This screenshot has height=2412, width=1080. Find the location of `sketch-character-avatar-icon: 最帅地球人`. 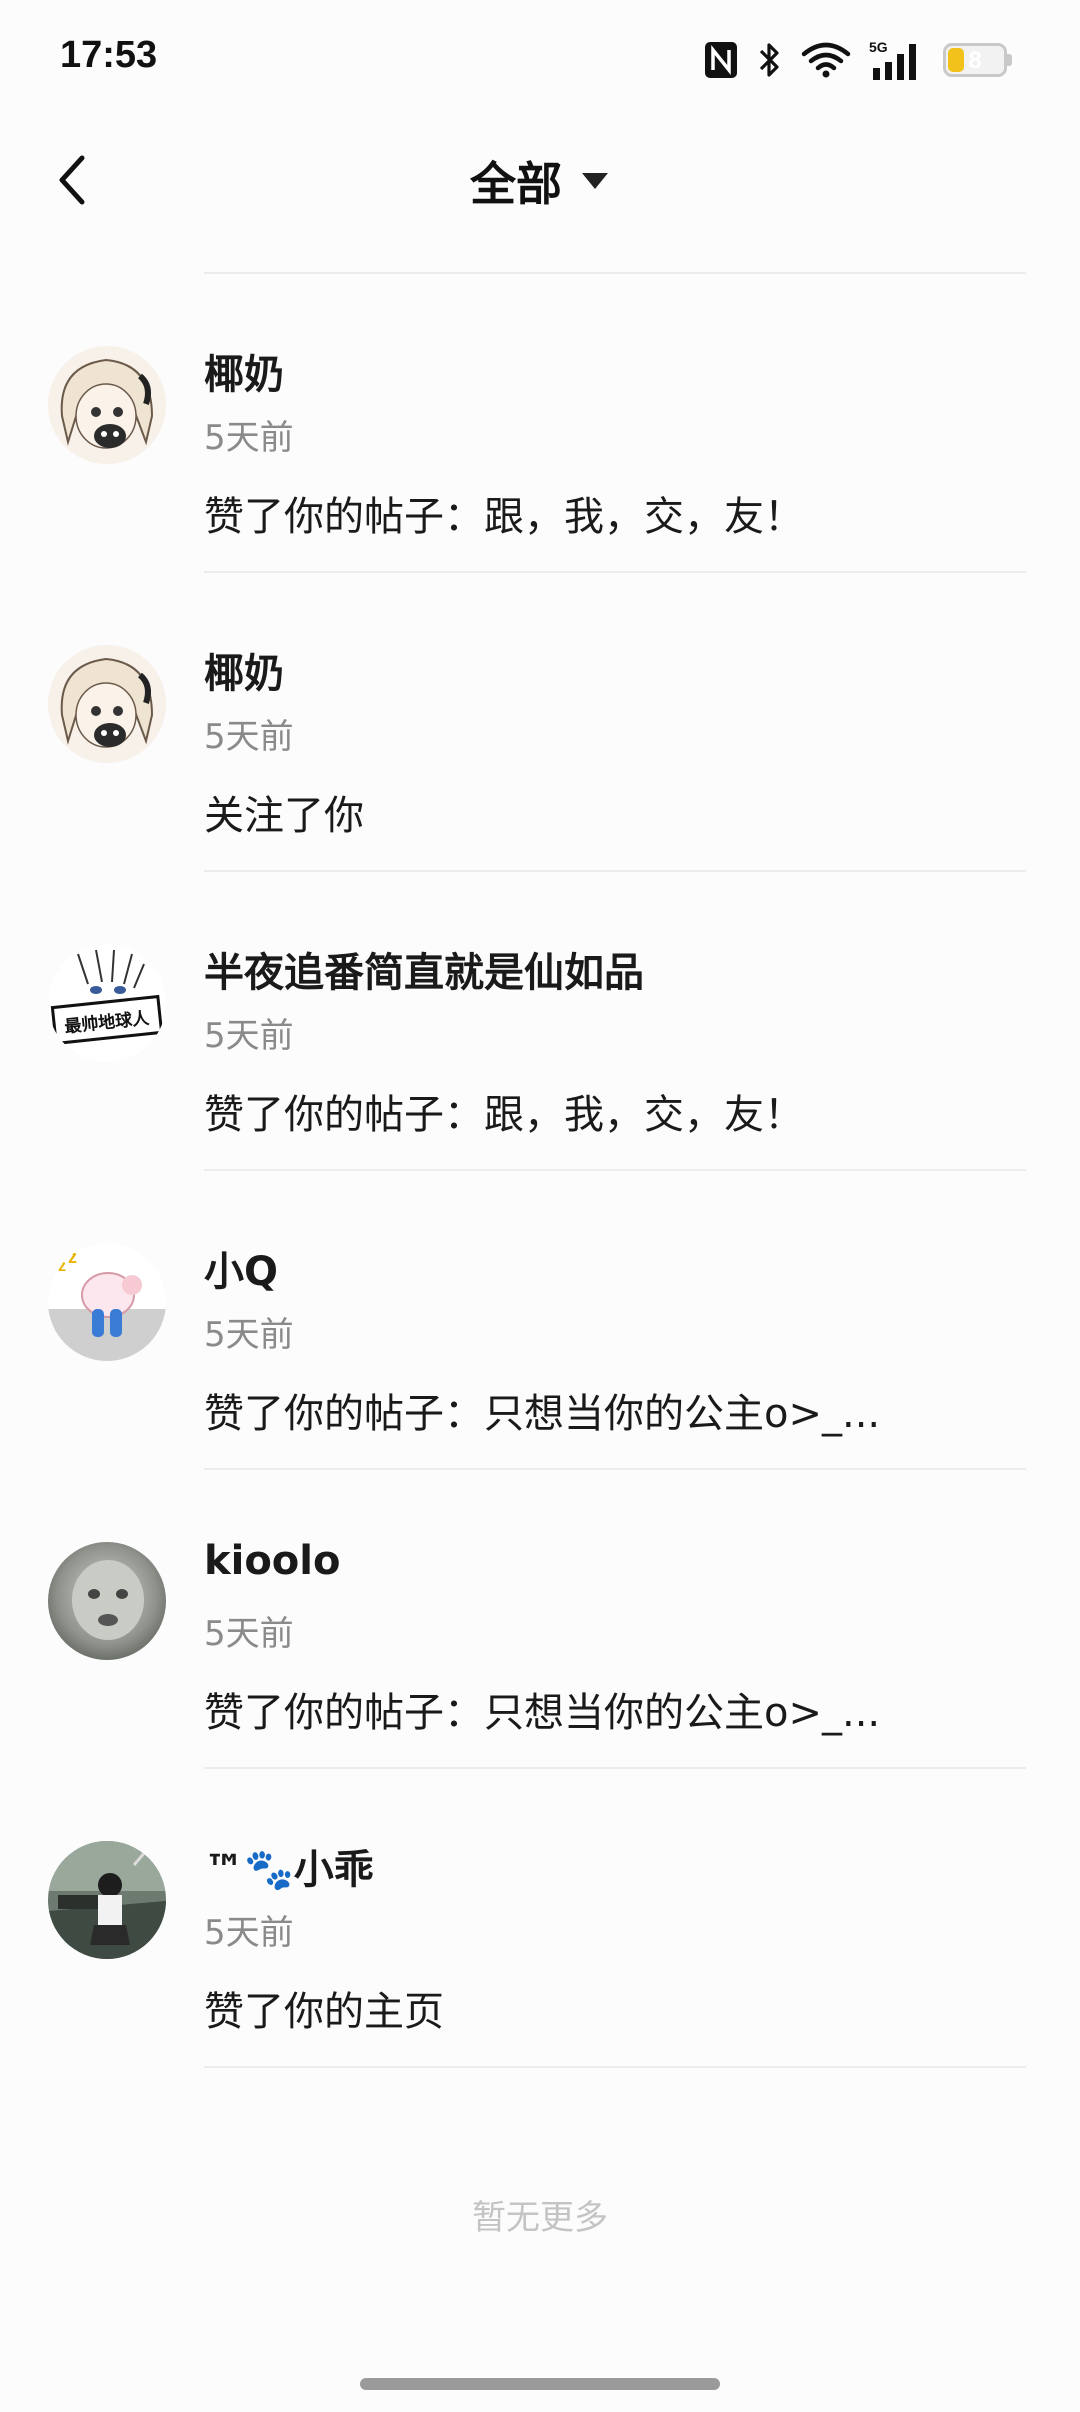

sketch-character-avatar-icon: 最帅地球人 is located at coordinates (107, 1003).